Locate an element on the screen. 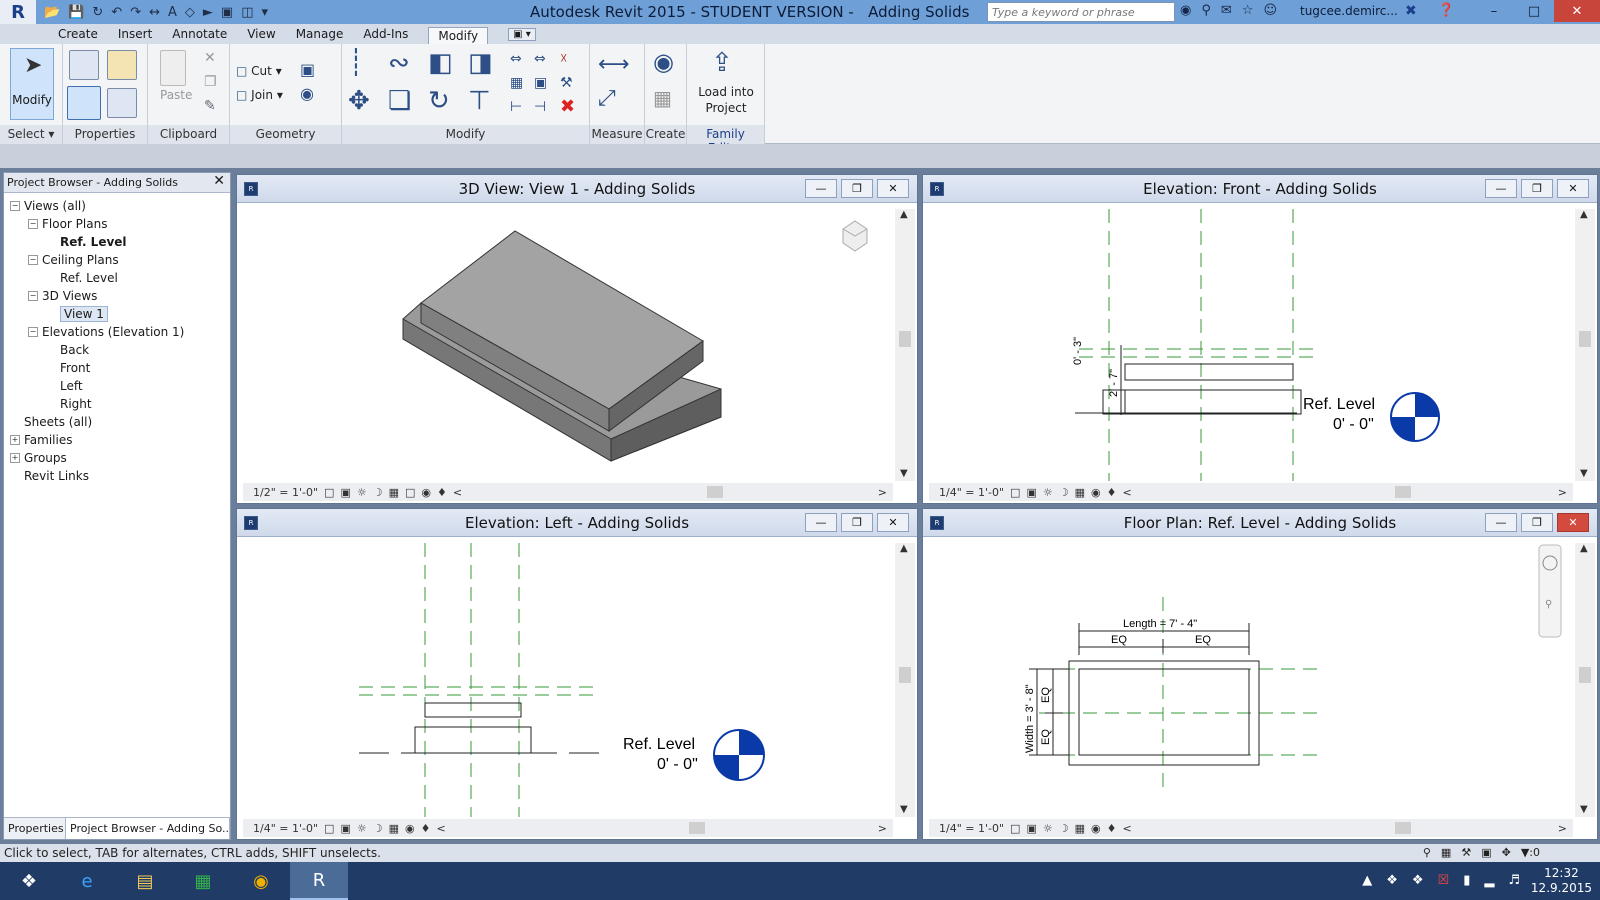  view-scale: 1/2" = 1'-0" is located at coordinates (285, 492).